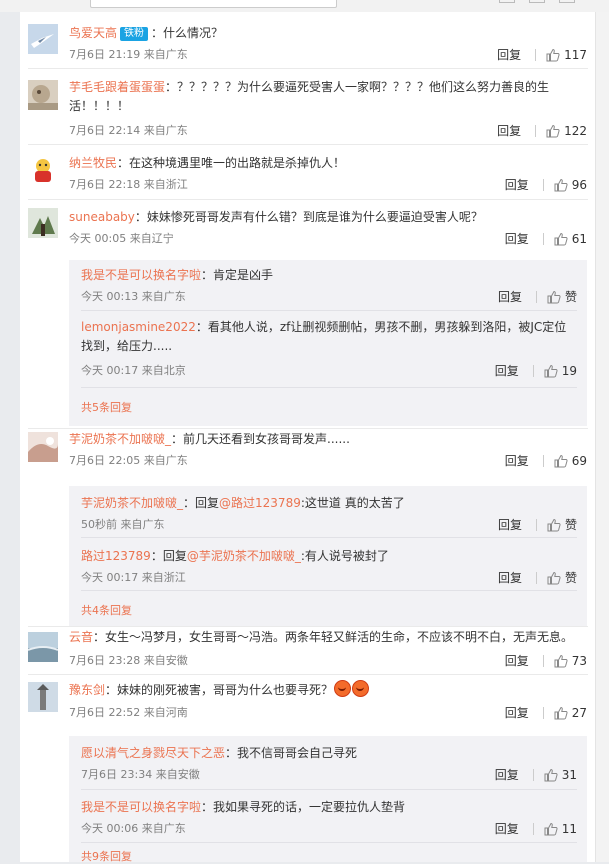 This screenshot has width=609, height=864. I want to click on comment-body: ：什么情况？, so click(187, 33).